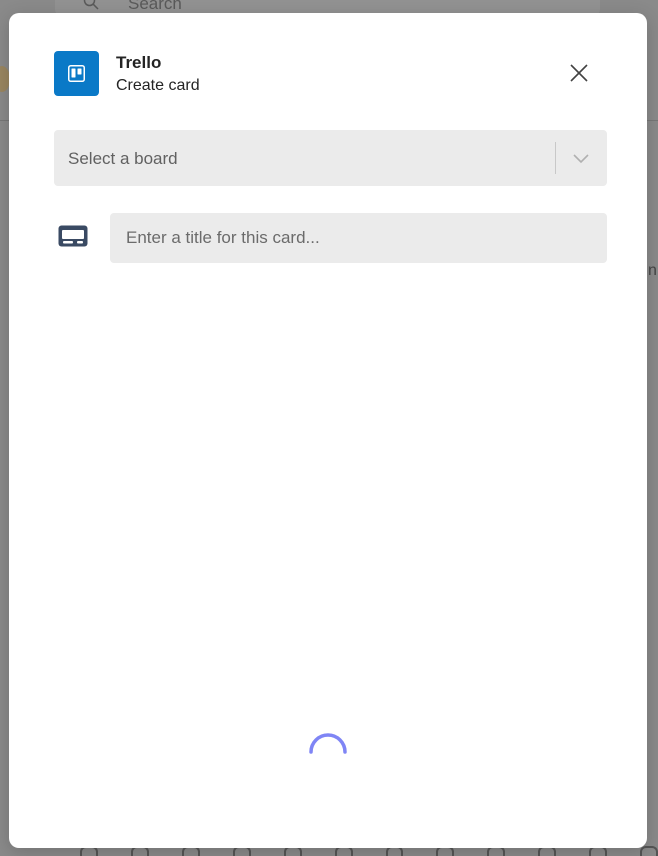 The height and width of the screenshot is (856, 658). I want to click on close-icon, so click(579, 73).